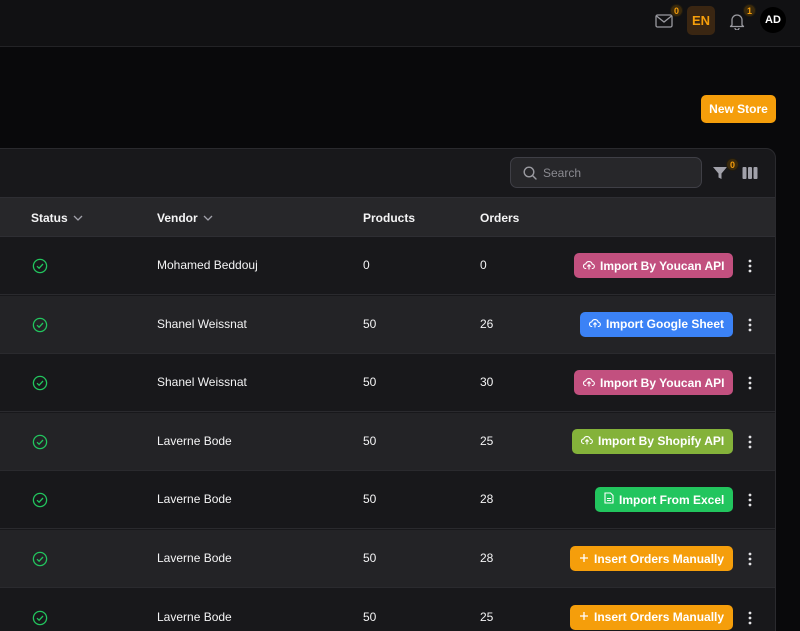 This screenshot has width=800, height=631. Describe the element at coordinates (732, 164) in the screenshot. I see `filter-count-badge: 0` at that location.